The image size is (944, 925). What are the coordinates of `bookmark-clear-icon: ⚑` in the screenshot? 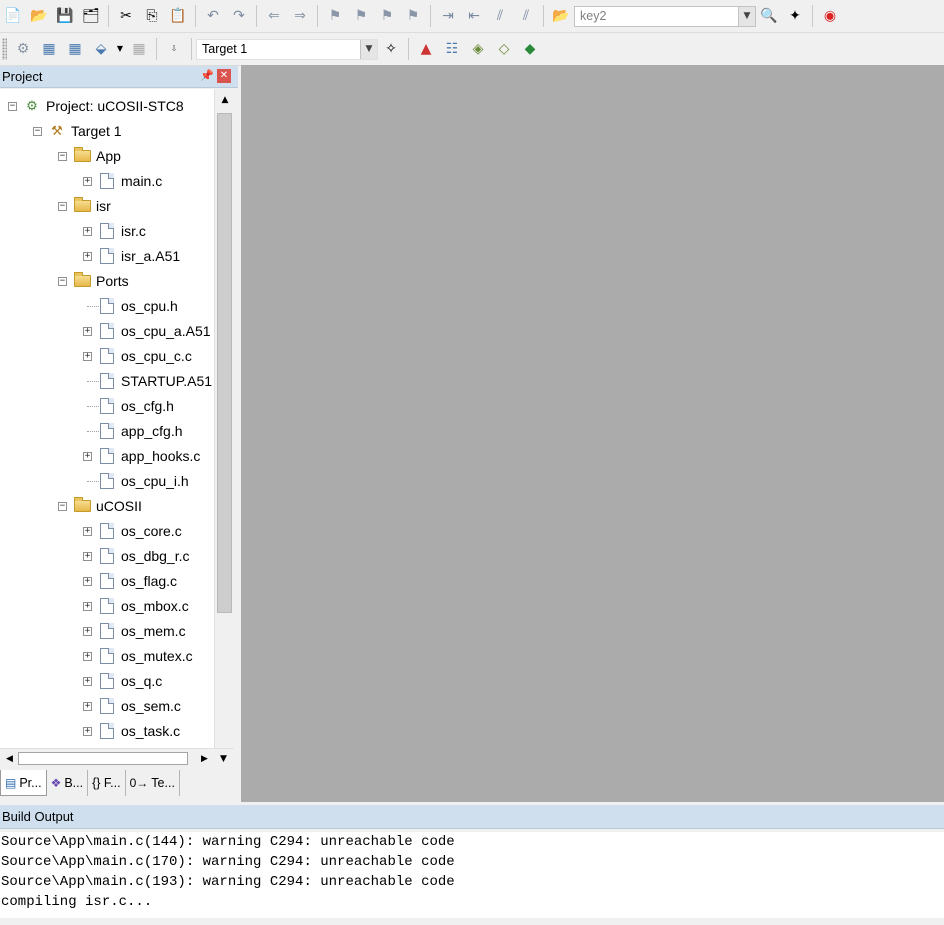 It's located at (413, 16).